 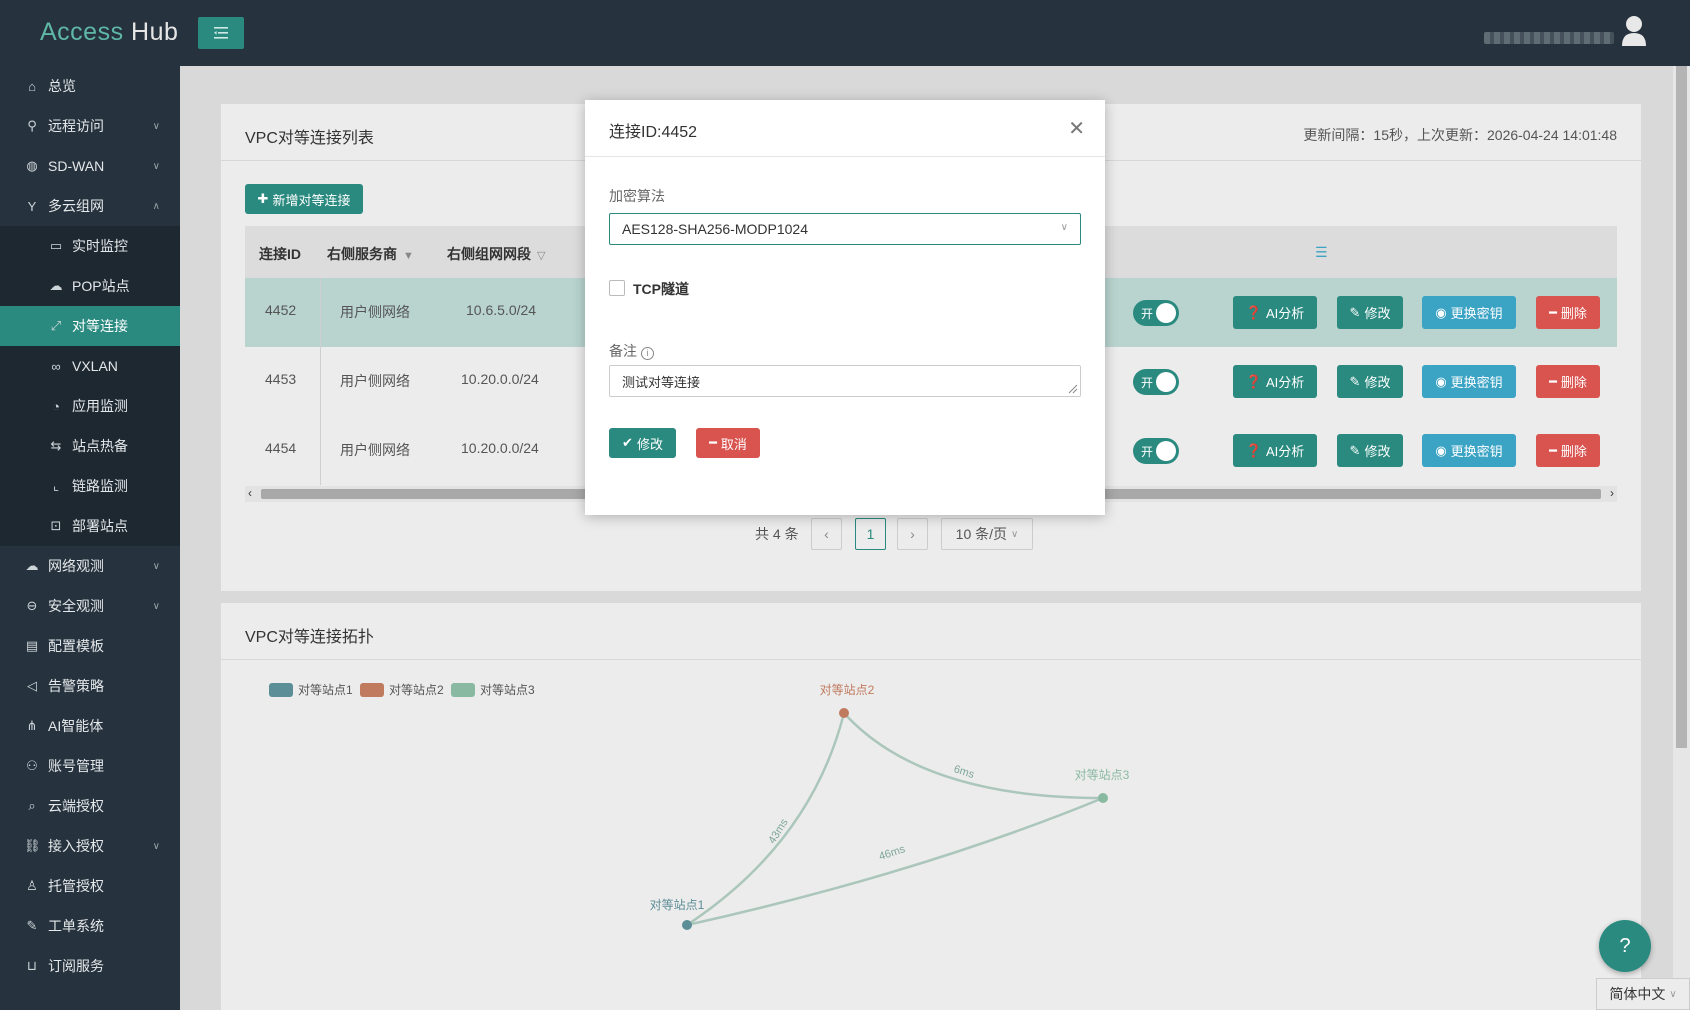 I want to click on update-info: 更新间隔：15秒，上次更新：2026-04-24 14:01:48, so click(x=1460, y=135).